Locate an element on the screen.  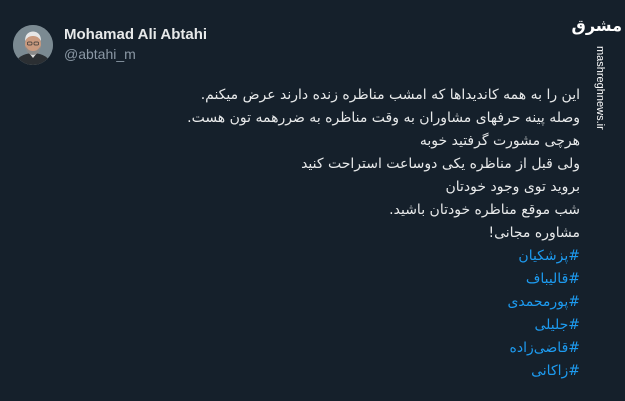
hashtag-link: #پورمحمدی is located at coordinates (330, 302).